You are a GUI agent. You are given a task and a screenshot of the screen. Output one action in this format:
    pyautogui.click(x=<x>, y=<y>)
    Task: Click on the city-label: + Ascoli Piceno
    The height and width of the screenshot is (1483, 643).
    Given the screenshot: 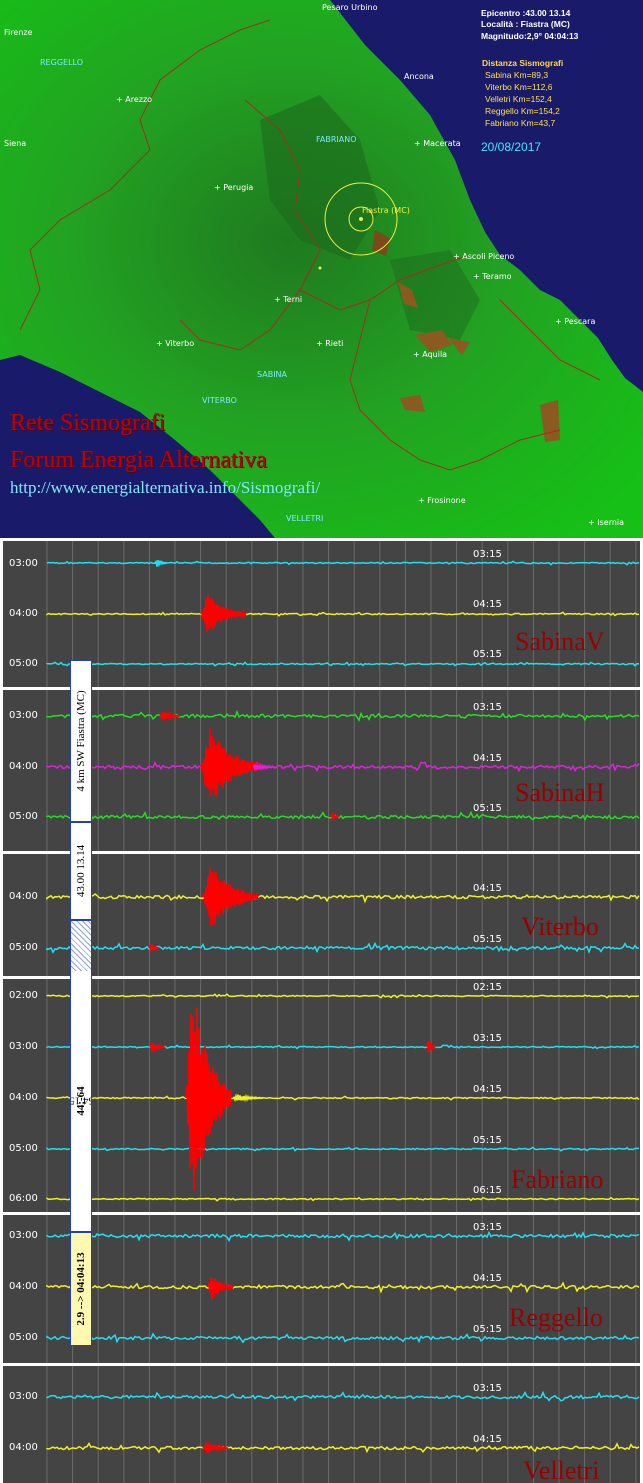 What is the action you would take?
    pyautogui.click(x=484, y=256)
    